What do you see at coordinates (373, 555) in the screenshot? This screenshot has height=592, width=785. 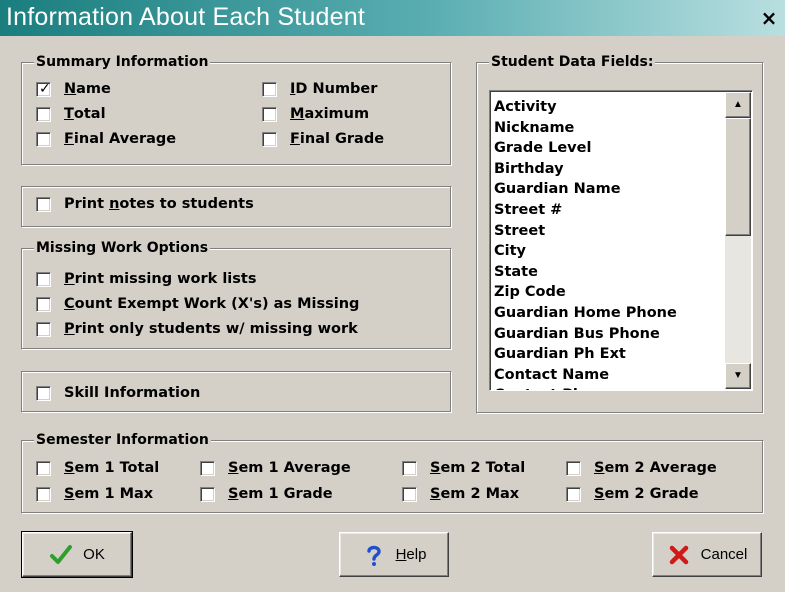 I see `question-mark-icon` at bounding box center [373, 555].